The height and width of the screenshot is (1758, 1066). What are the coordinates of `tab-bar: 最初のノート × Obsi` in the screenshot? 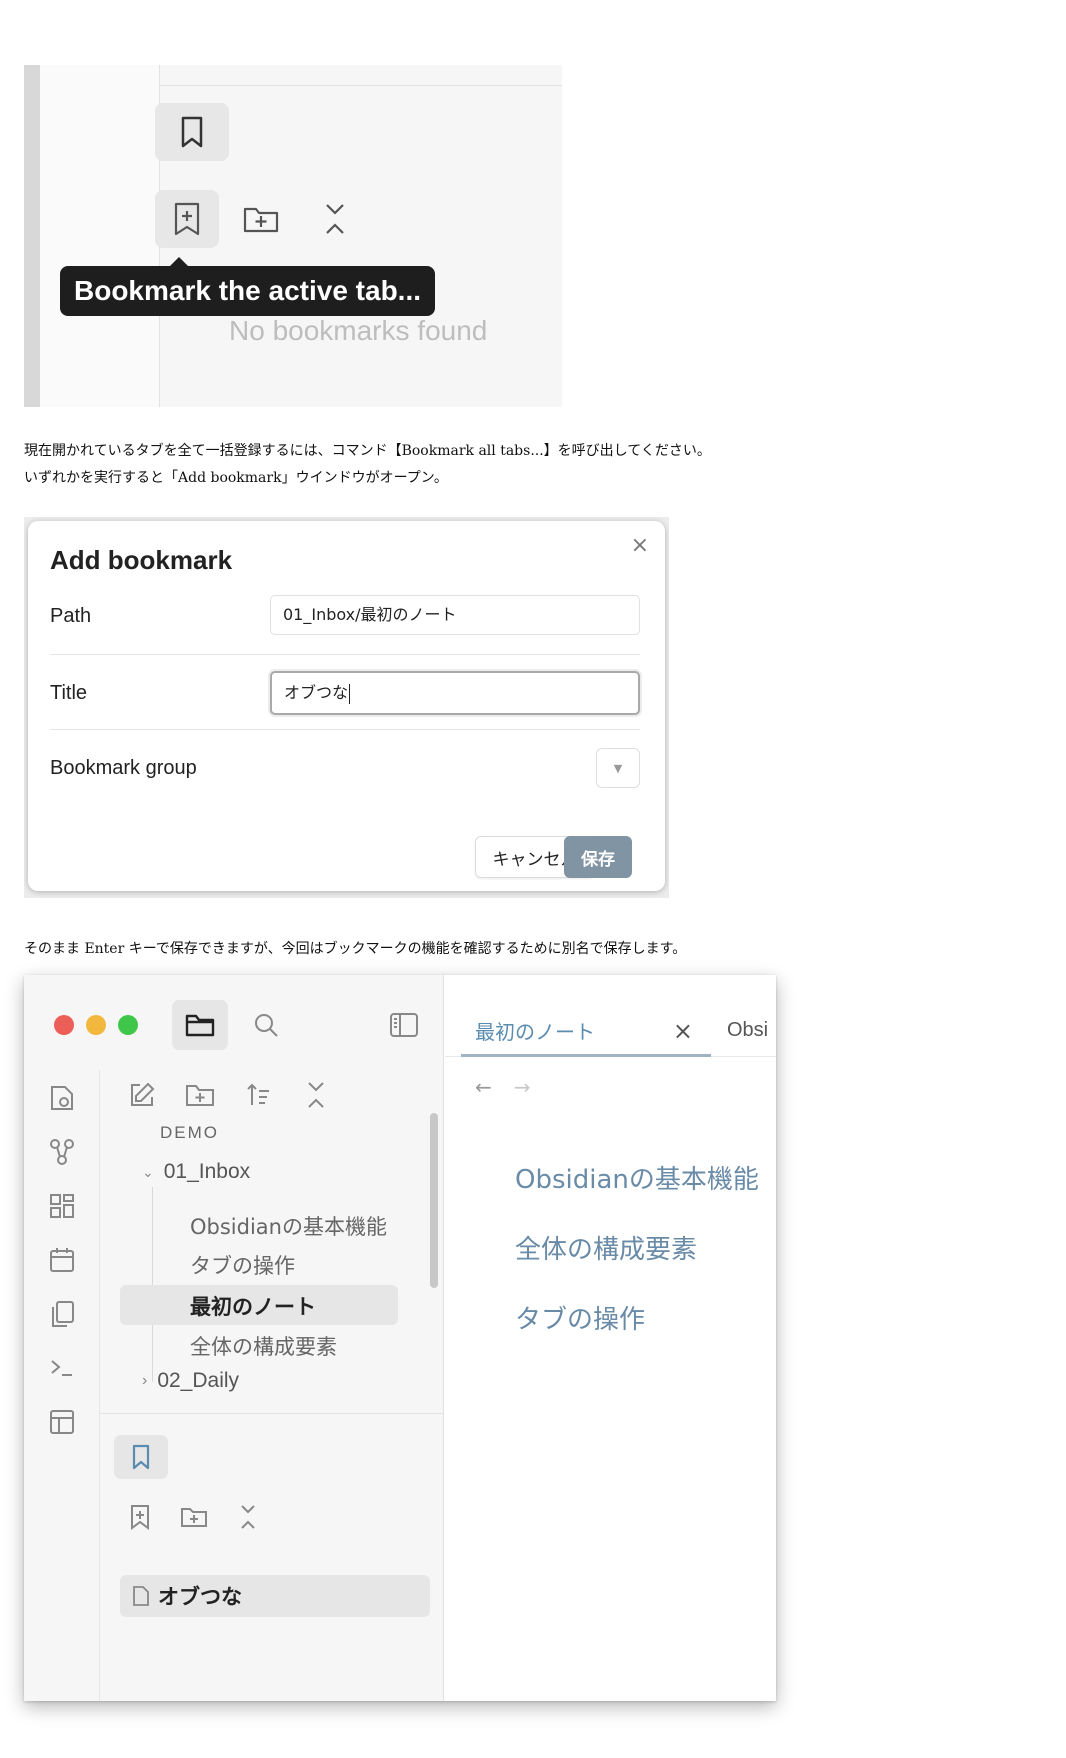 It's located at (610, 1016).